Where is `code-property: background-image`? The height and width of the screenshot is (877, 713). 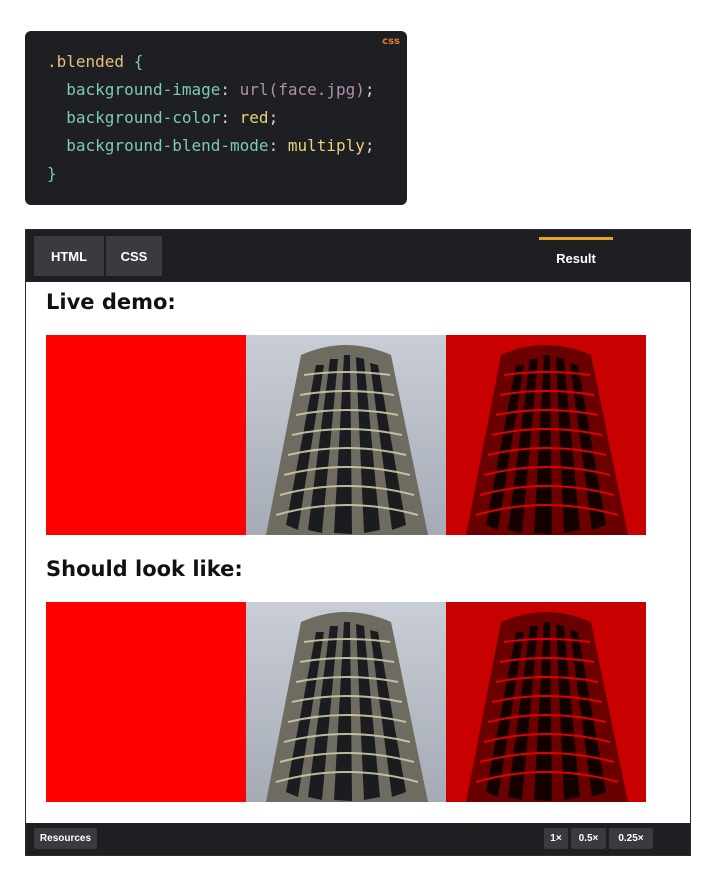 code-property: background-image is located at coordinates (143, 89).